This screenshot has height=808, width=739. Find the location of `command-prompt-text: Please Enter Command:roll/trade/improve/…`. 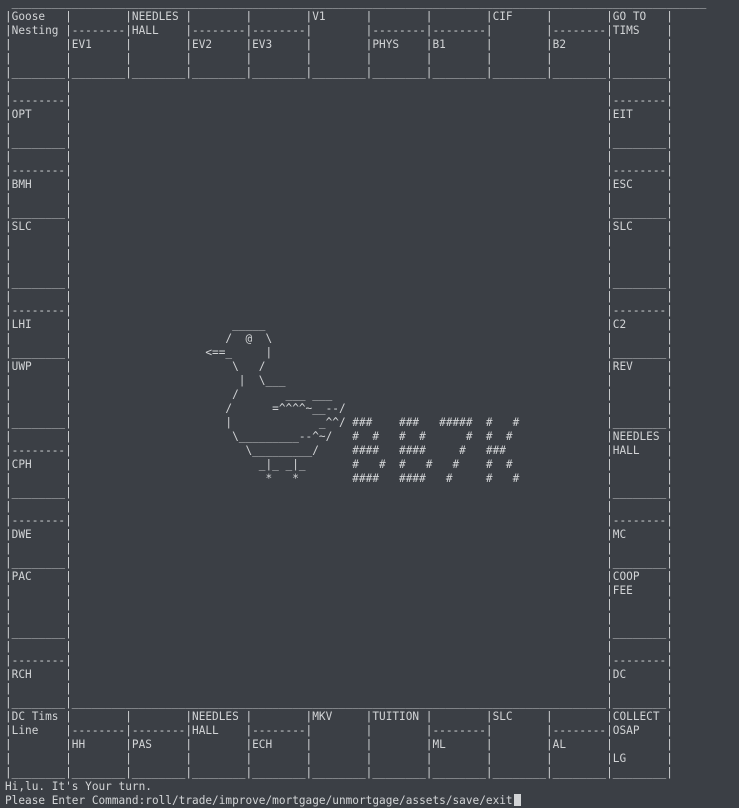

command-prompt-text: Please Enter Command:roll/trade/improve/… is located at coordinates (259, 800).